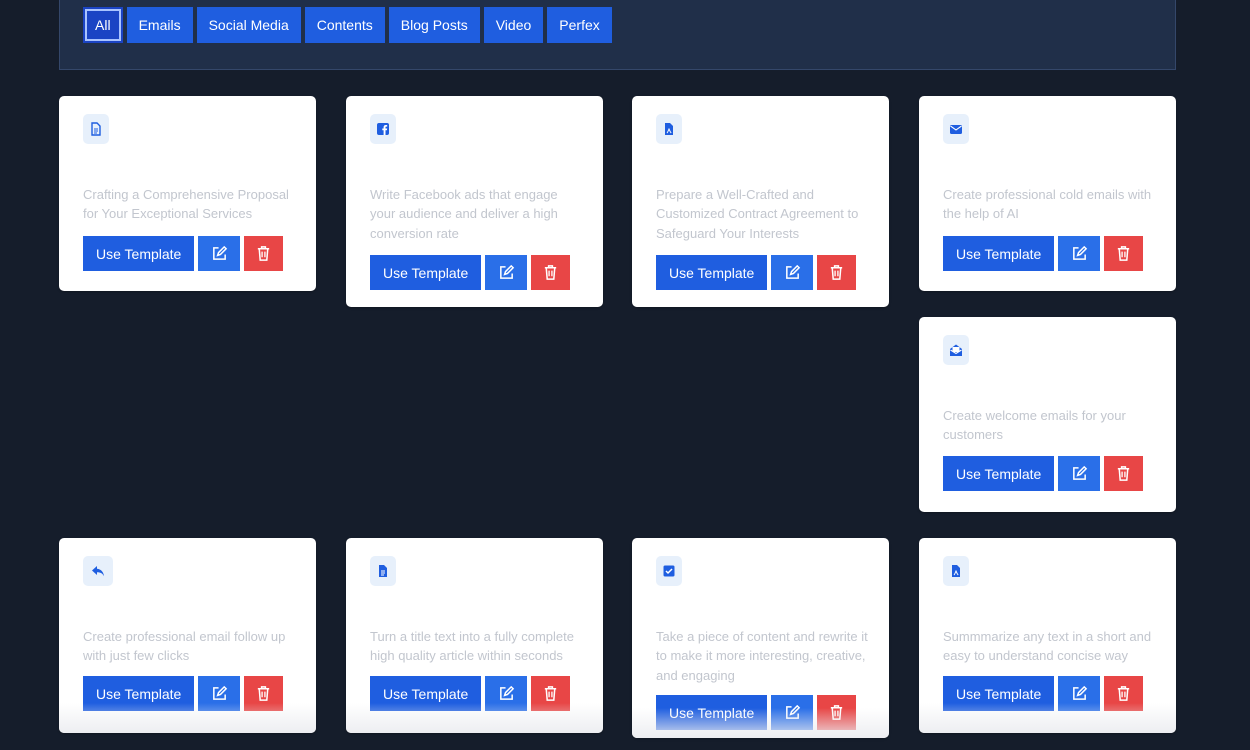 The image size is (1250, 750). I want to click on filter-contents: Contents, so click(344, 25).